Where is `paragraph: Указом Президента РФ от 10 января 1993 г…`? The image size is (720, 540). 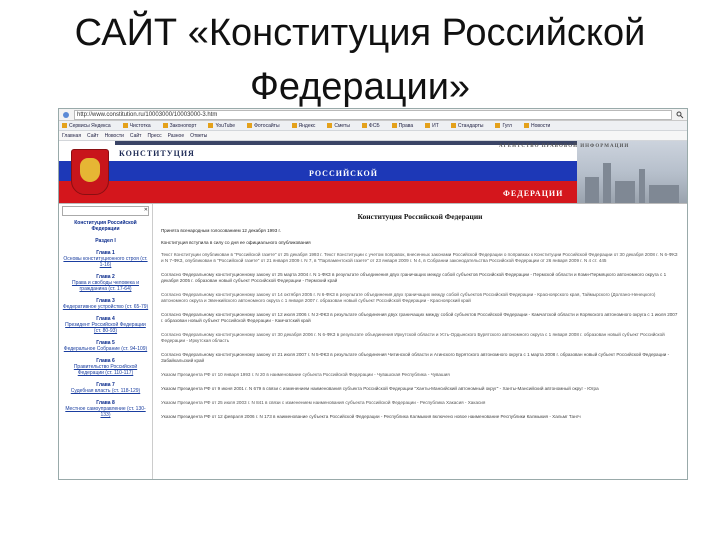 paragraph: Указом Президента РФ от 10 января 1993 г… is located at coordinates (305, 374).